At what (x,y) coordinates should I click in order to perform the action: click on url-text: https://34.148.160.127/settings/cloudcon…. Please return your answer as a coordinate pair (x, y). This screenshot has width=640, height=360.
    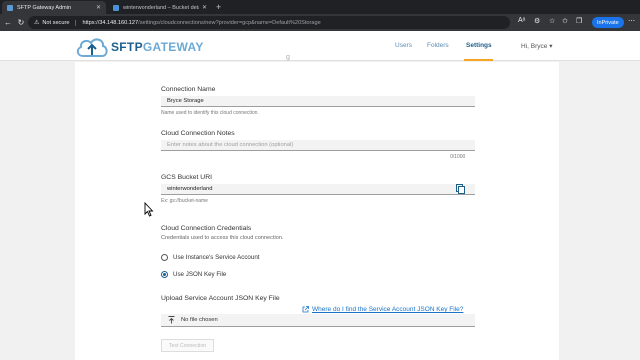
    Looking at the image, I should click on (201, 23).